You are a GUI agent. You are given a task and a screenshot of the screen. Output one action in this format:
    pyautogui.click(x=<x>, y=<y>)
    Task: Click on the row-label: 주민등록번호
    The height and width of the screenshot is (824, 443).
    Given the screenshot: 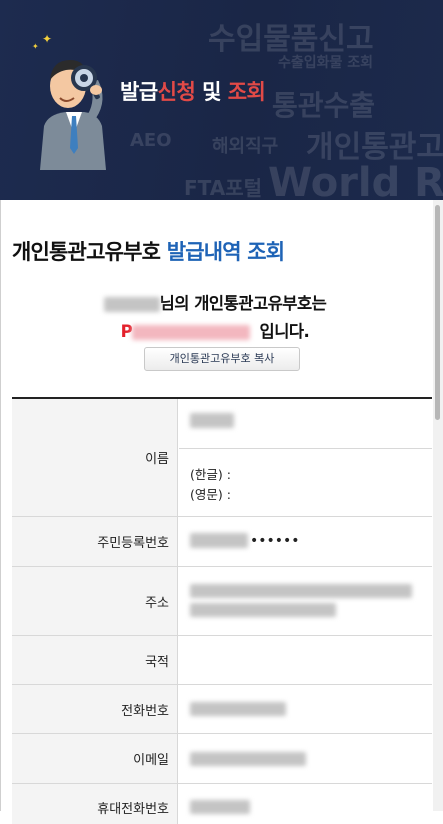 What is the action you would take?
    pyautogui.click(x=95, y=541)
    